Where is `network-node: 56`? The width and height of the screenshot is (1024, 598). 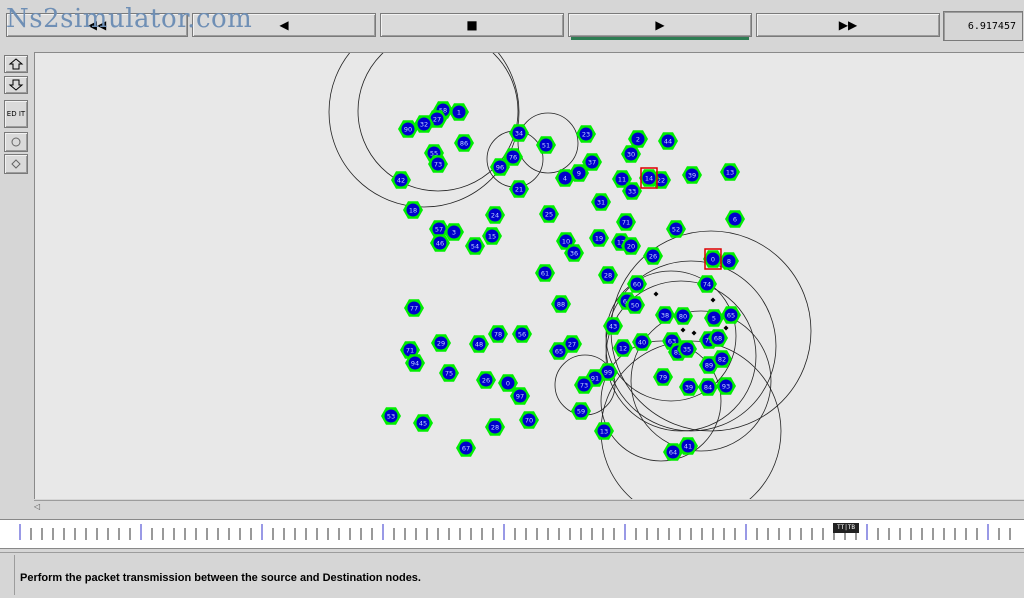
network-node: 56 is located at coordinates (522, 334).